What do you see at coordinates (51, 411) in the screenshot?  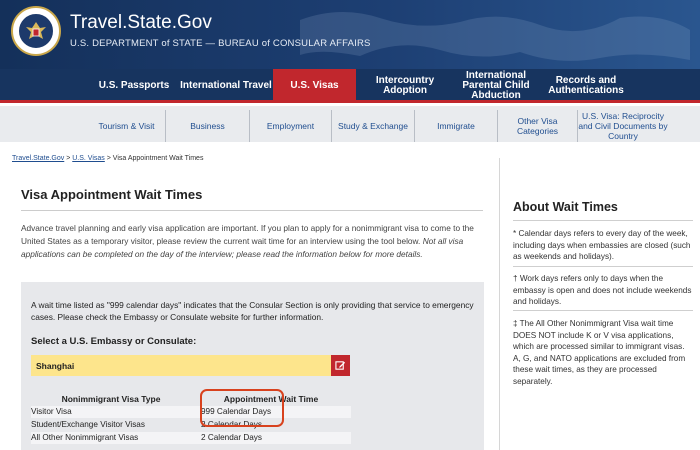 I see `visa-type-cell: Visitor Visa` at bounding box center [51, 411].